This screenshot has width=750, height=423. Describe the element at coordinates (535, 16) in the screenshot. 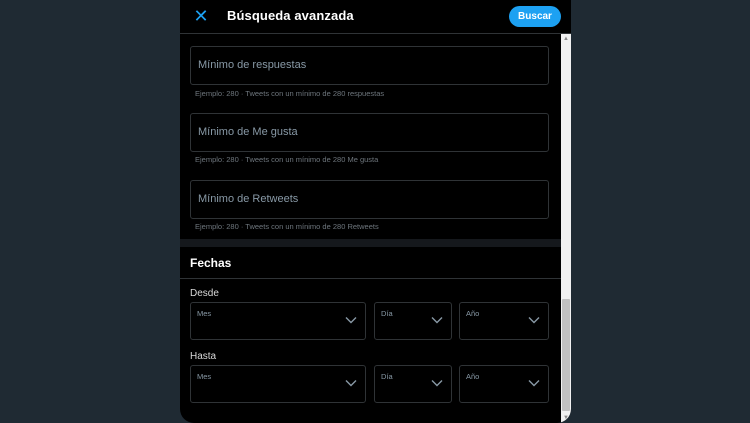

I see `search-button: Buscar` at that location.